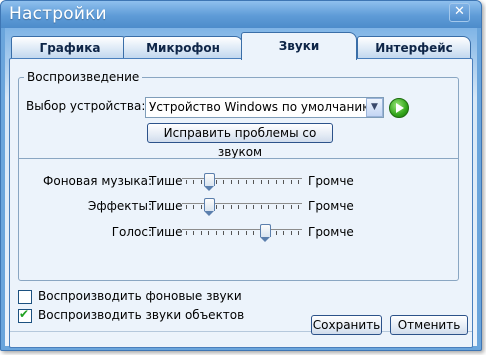 This screenshot has width=486, height=355. What do you see at coordinates (119, 206) in the screenshot?
I see `slider-label-effects: Эффекты:` at bounding box center [119, 206].